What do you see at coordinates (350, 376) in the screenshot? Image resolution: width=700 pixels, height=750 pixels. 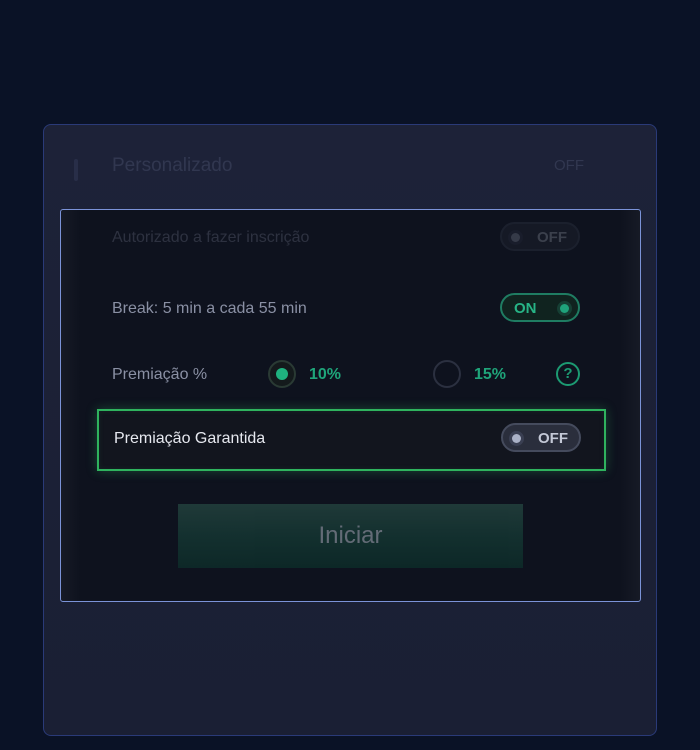 I see `prize-percent-row: Premiação % 10% 15% ?` at bounding box center [350, 376].